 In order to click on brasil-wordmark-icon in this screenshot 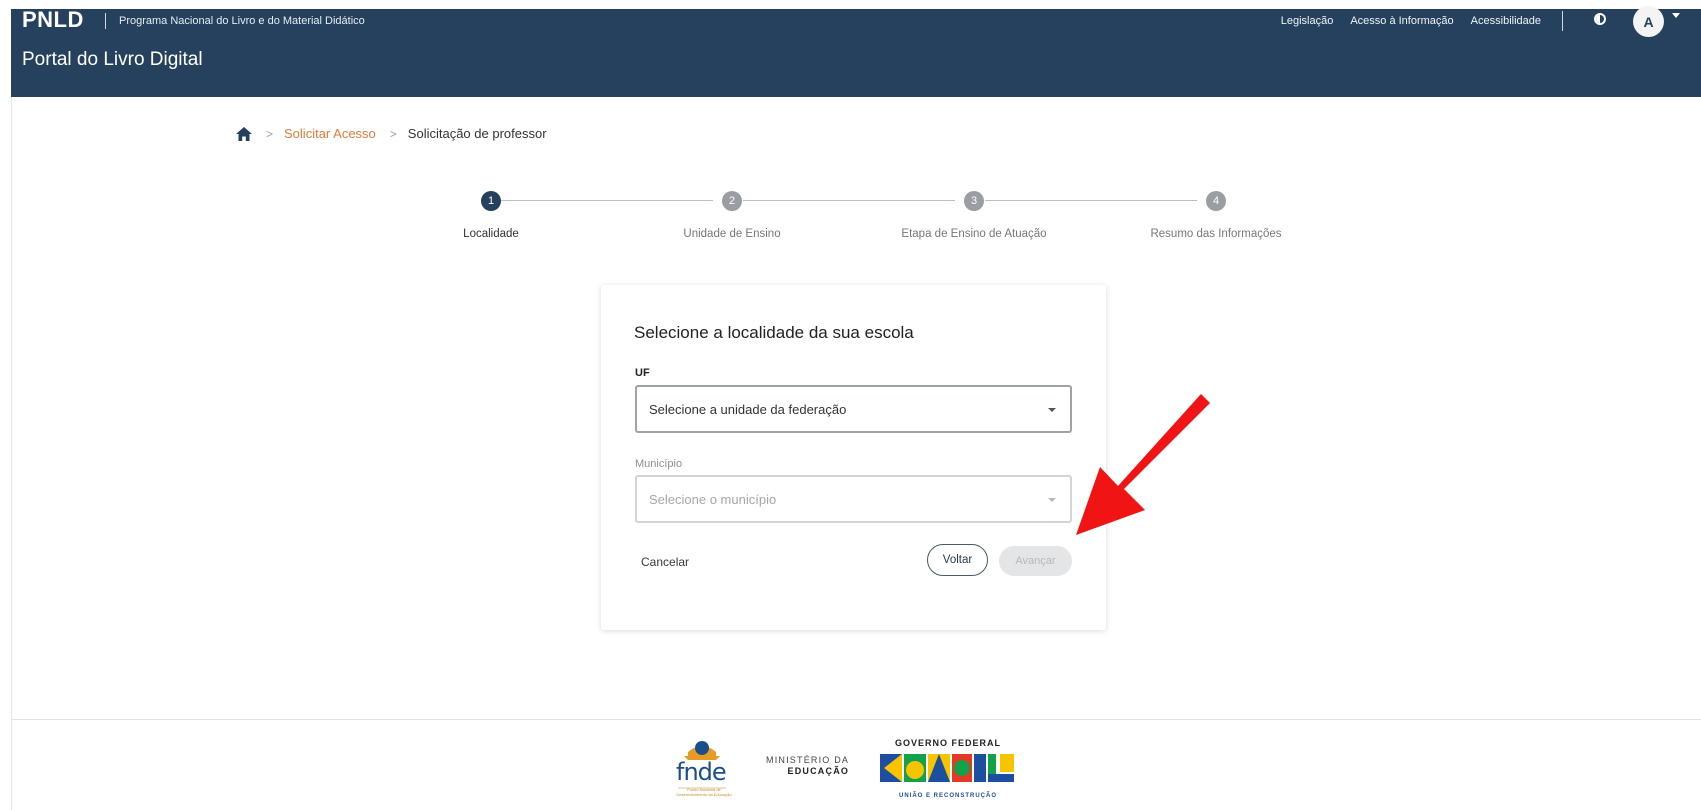, I will do `click(947, 768)`.